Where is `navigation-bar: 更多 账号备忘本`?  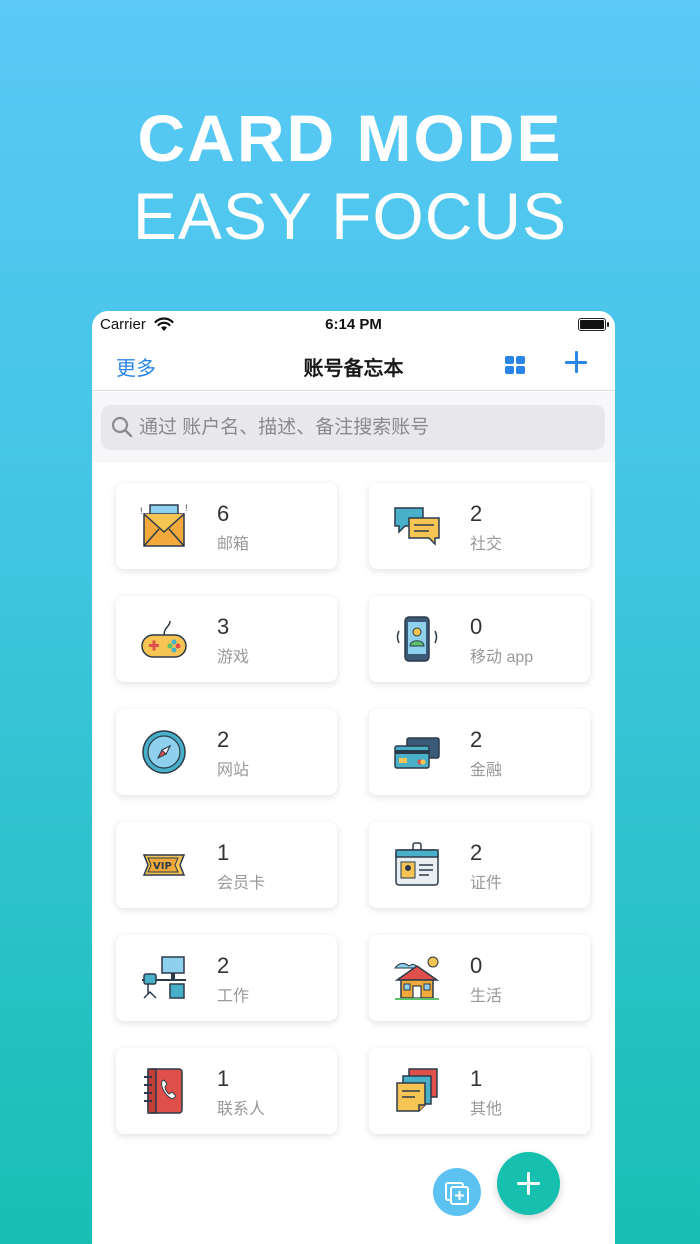 navigation-bar: 更多 账号备忘本 is located at coordinates (353, 365).